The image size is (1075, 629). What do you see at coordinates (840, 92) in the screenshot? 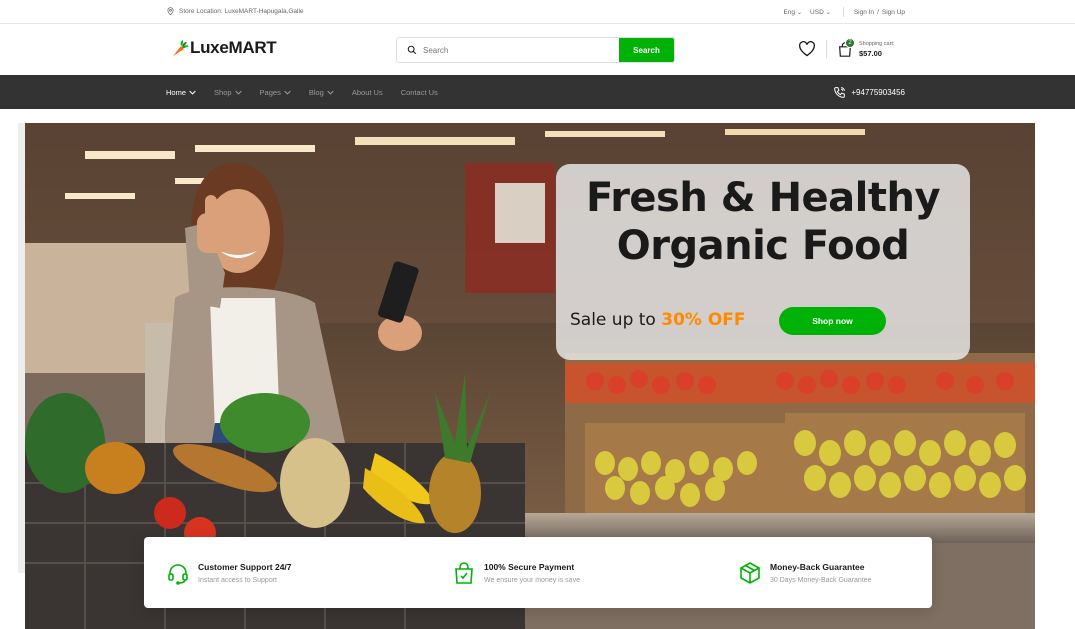
I see `phone-call-icon` at bounding box center [840, 92].